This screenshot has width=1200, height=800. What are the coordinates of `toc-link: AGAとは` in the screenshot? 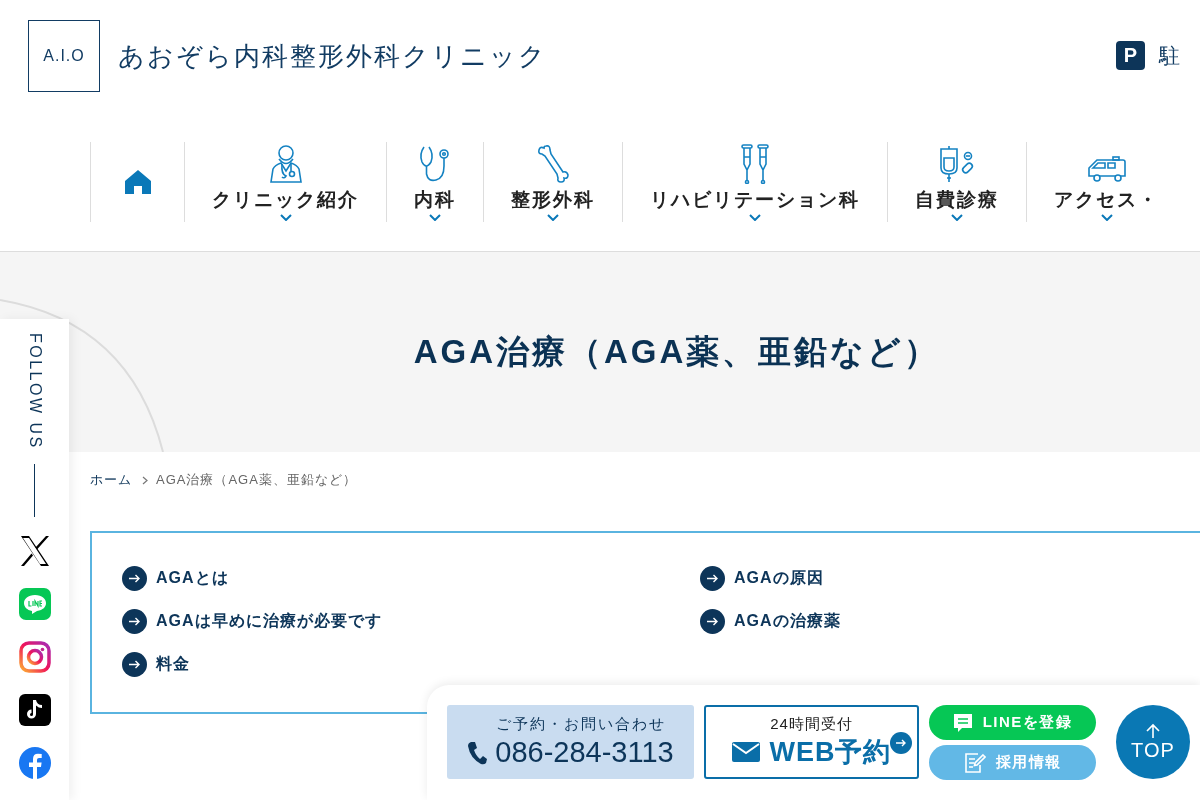 It's located at (175, 578).